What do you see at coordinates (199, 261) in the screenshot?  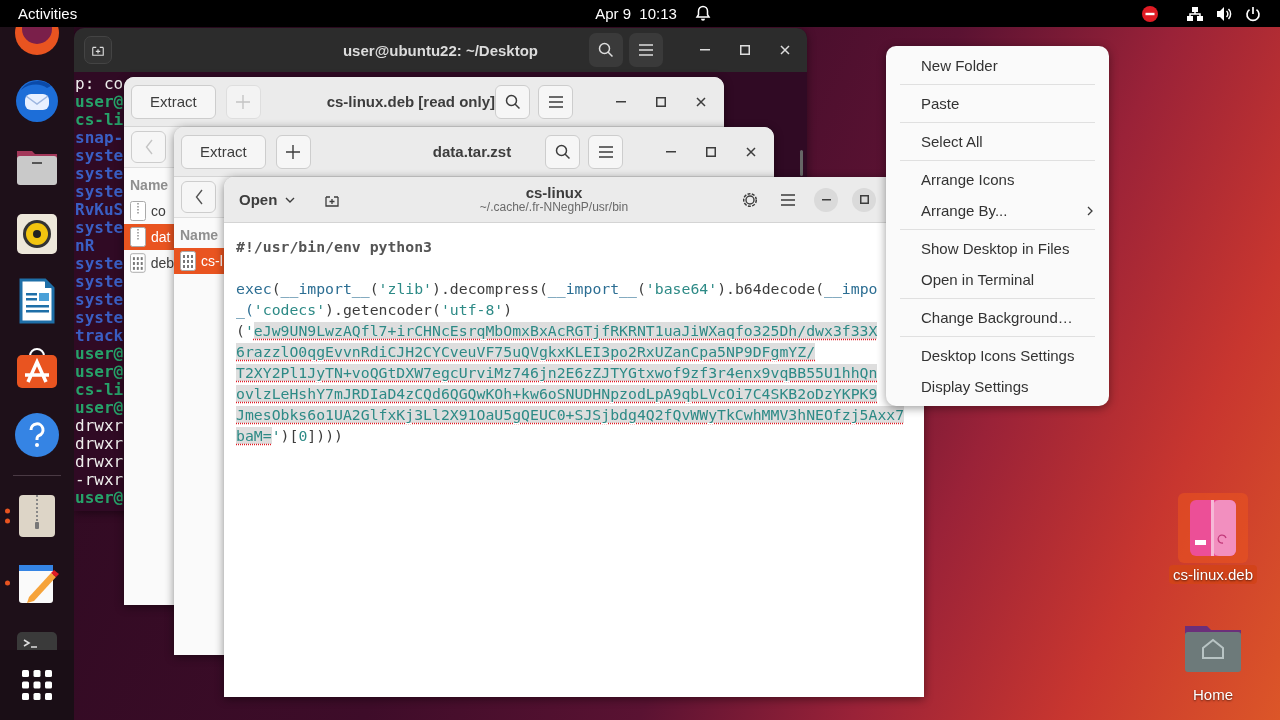 I see `file-row: cs-l` at bounding box center [199, 261].